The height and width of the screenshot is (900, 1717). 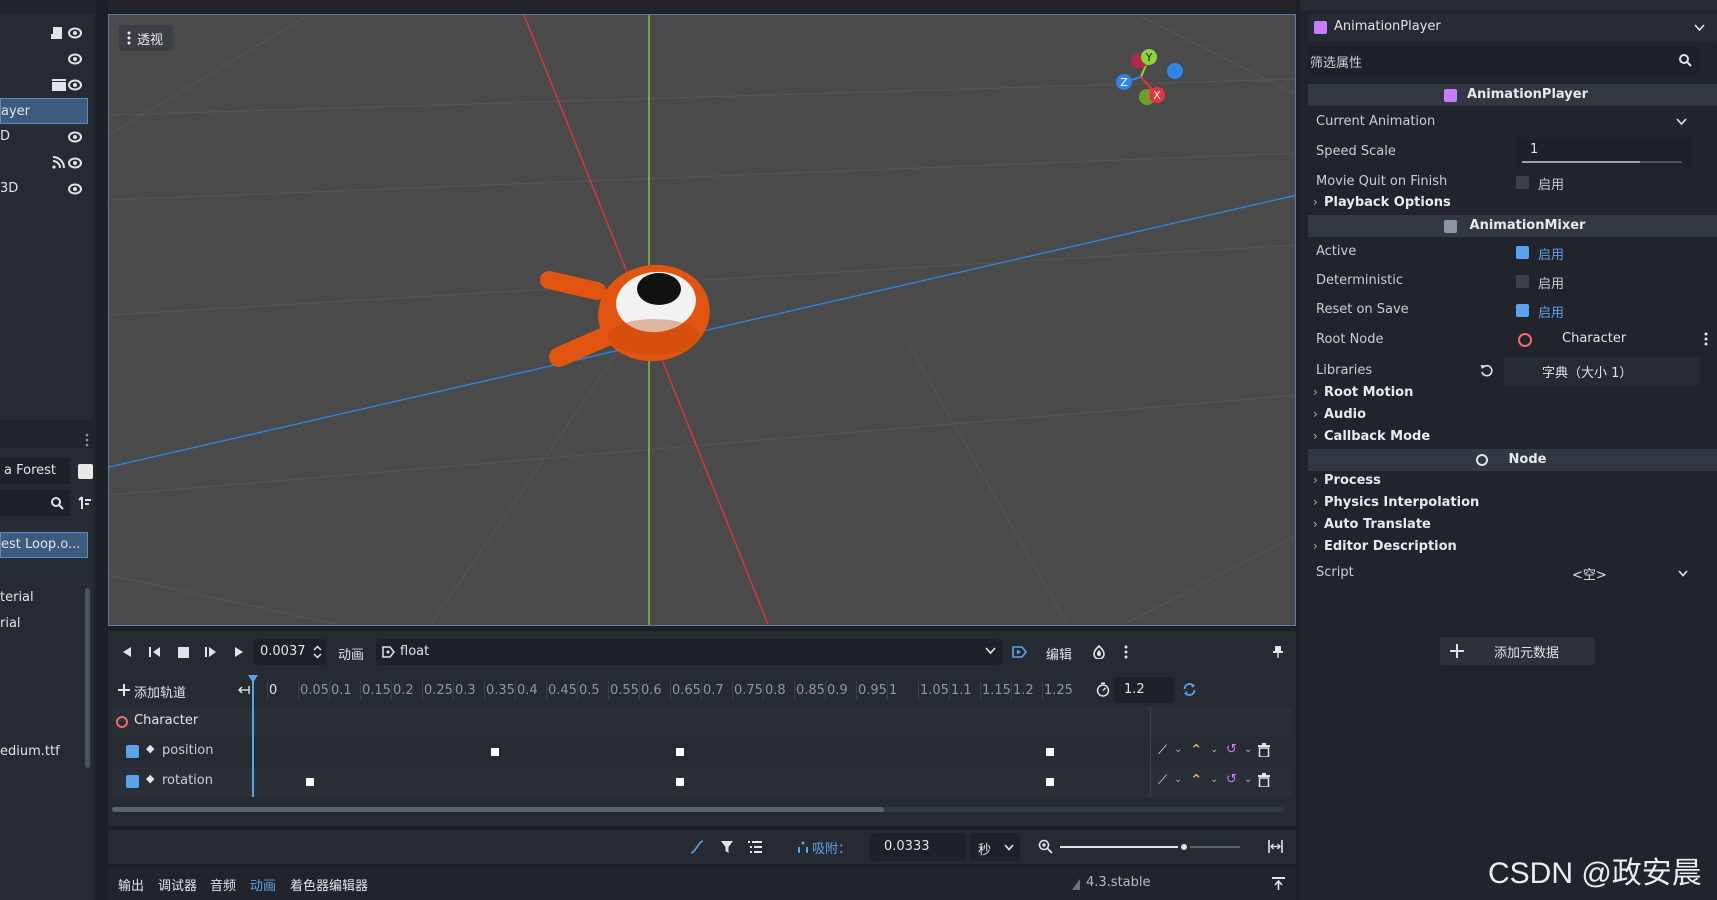 What do you see at coordinates (244, 690) in the screenshot?
I see `fit-width-icon` at bounding box center [244, 690].